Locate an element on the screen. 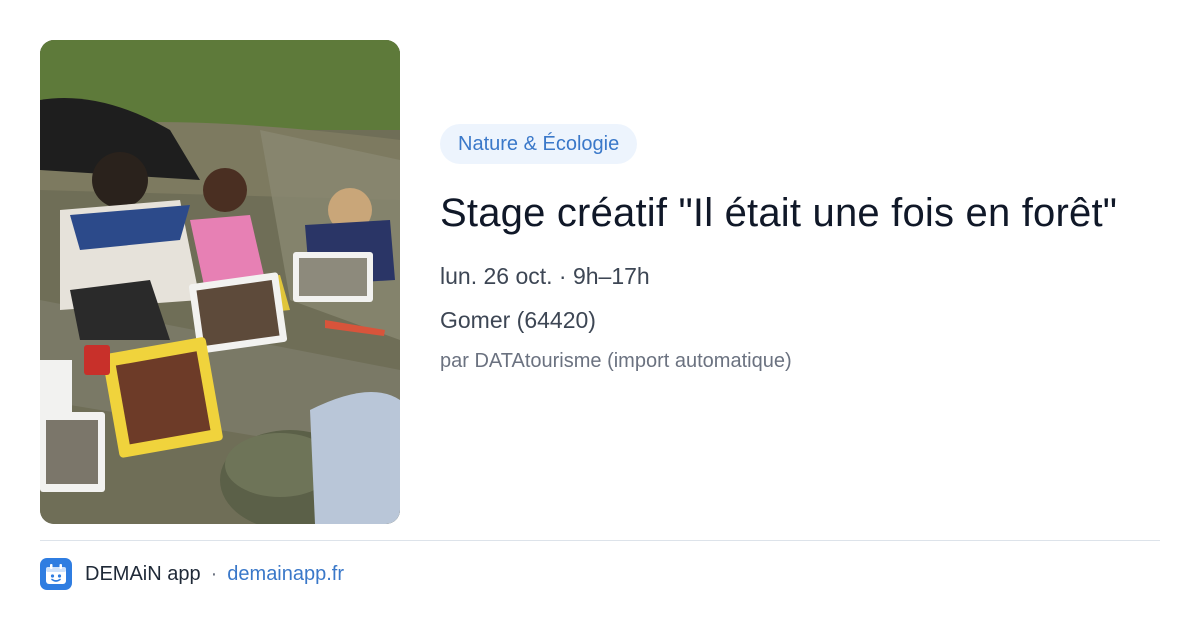  event-source: par DATAtourisme (import automatique) is located at coordinates (616, 361).